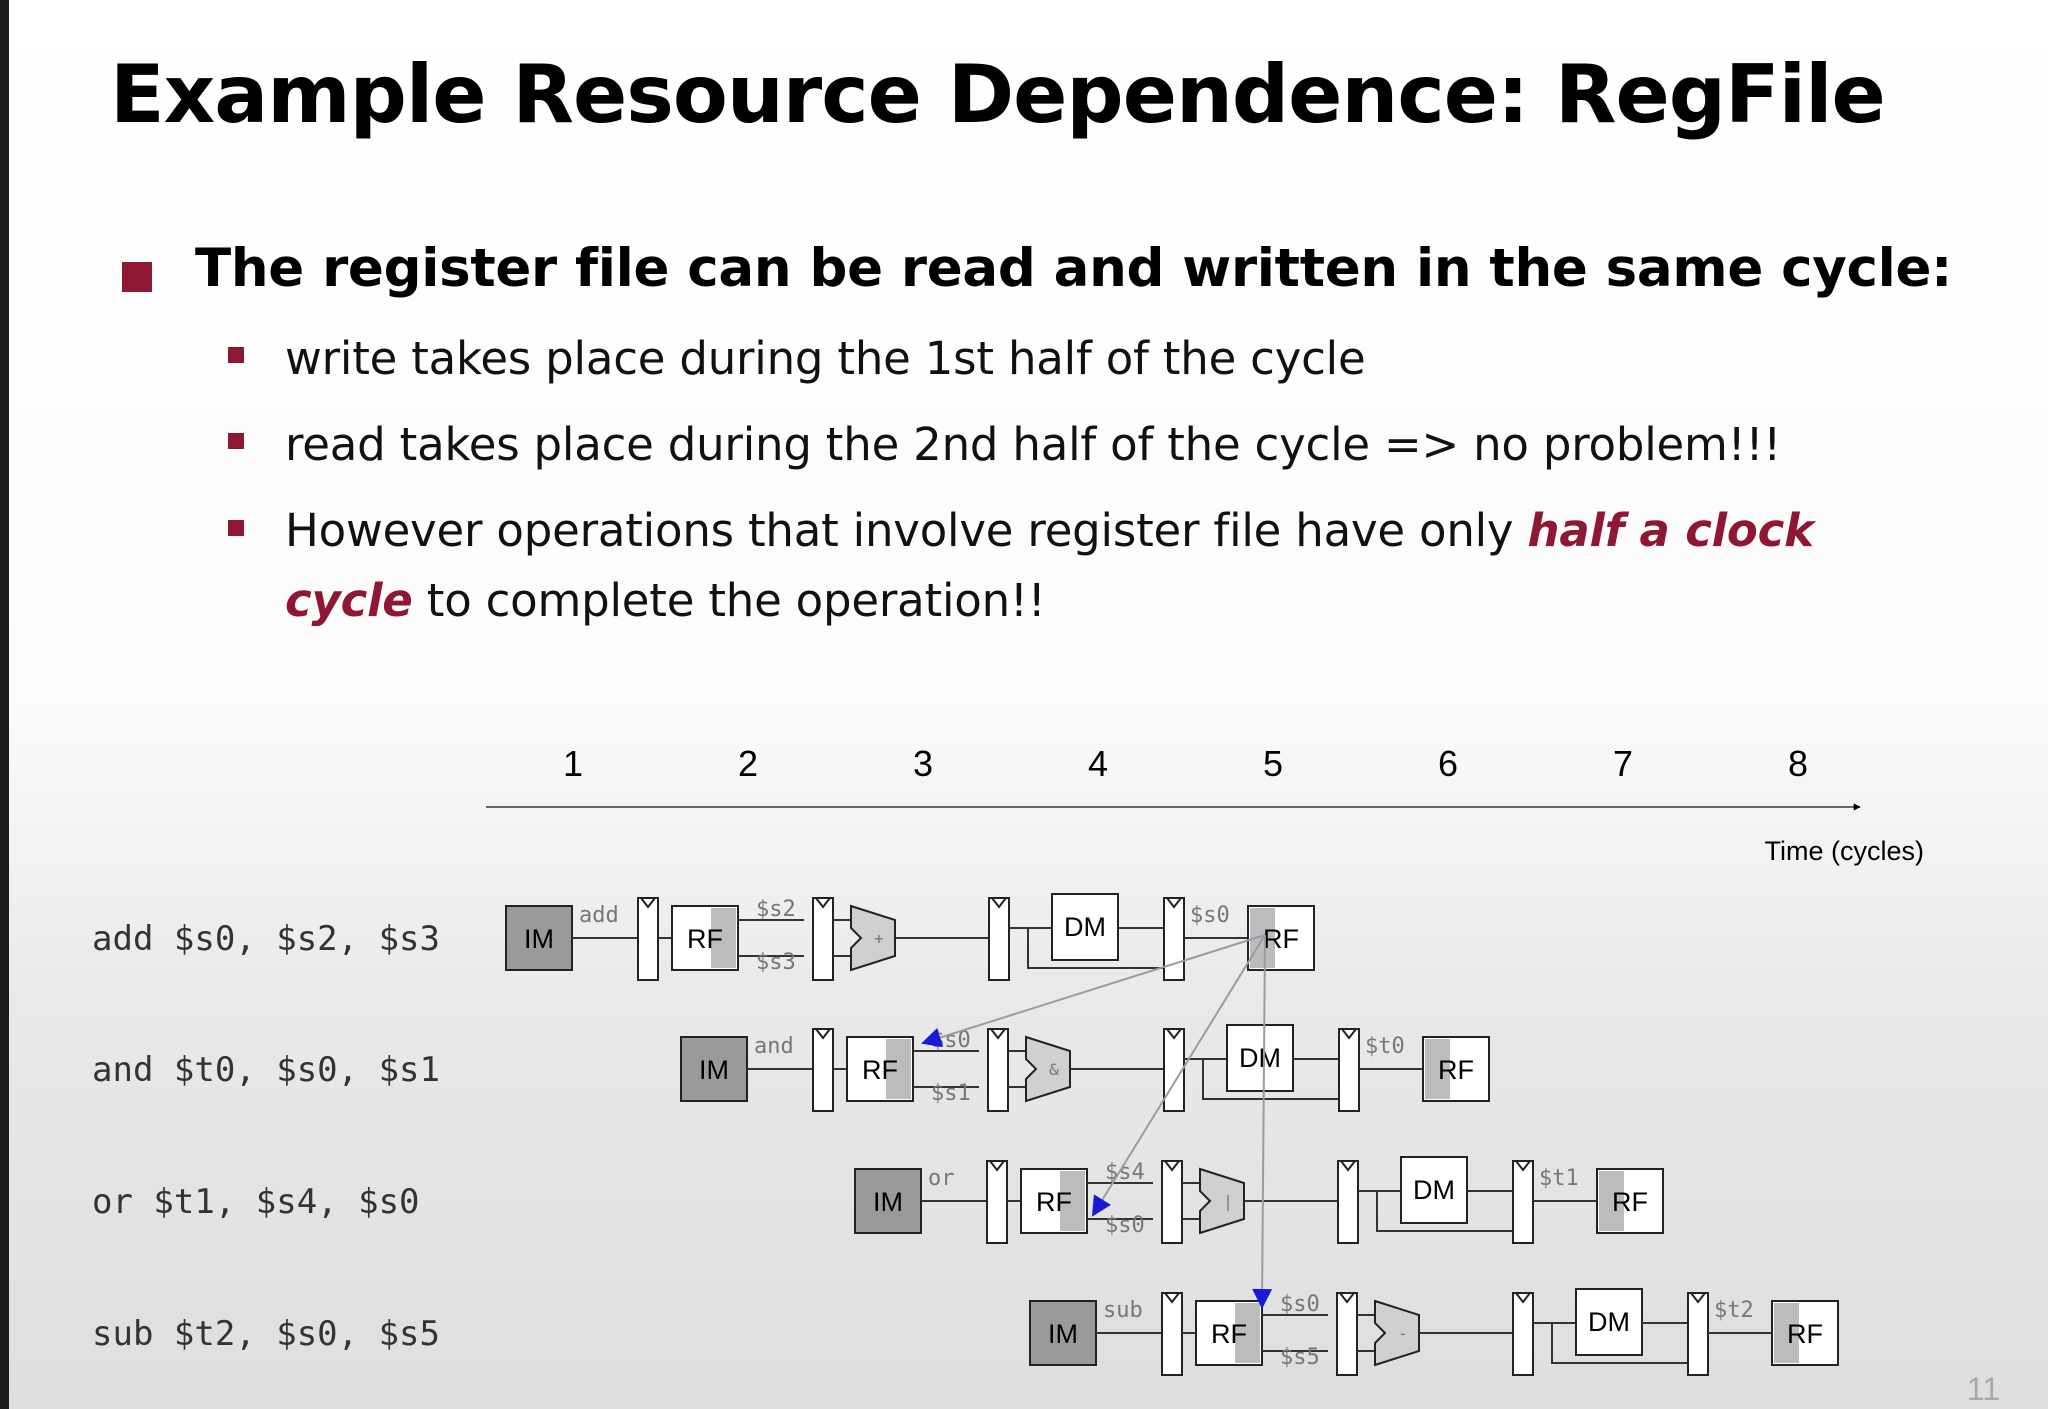 The width and height of the screenshot is (2048, 1409). What do you see at coordinates (256, 1202) in the screenshot?
I see `instruction-or: or $t1, $s4, $s0` at bounding box center [256, 1202].